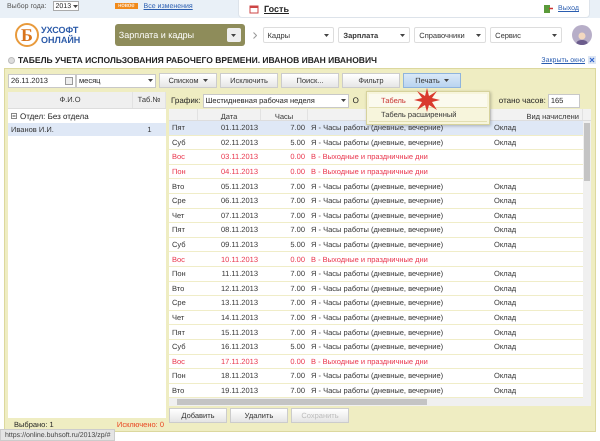 The image size is (600, 441). Describe the element at coordinates (254, 35) in the screenshot. I see `chevron-icon` at that location.